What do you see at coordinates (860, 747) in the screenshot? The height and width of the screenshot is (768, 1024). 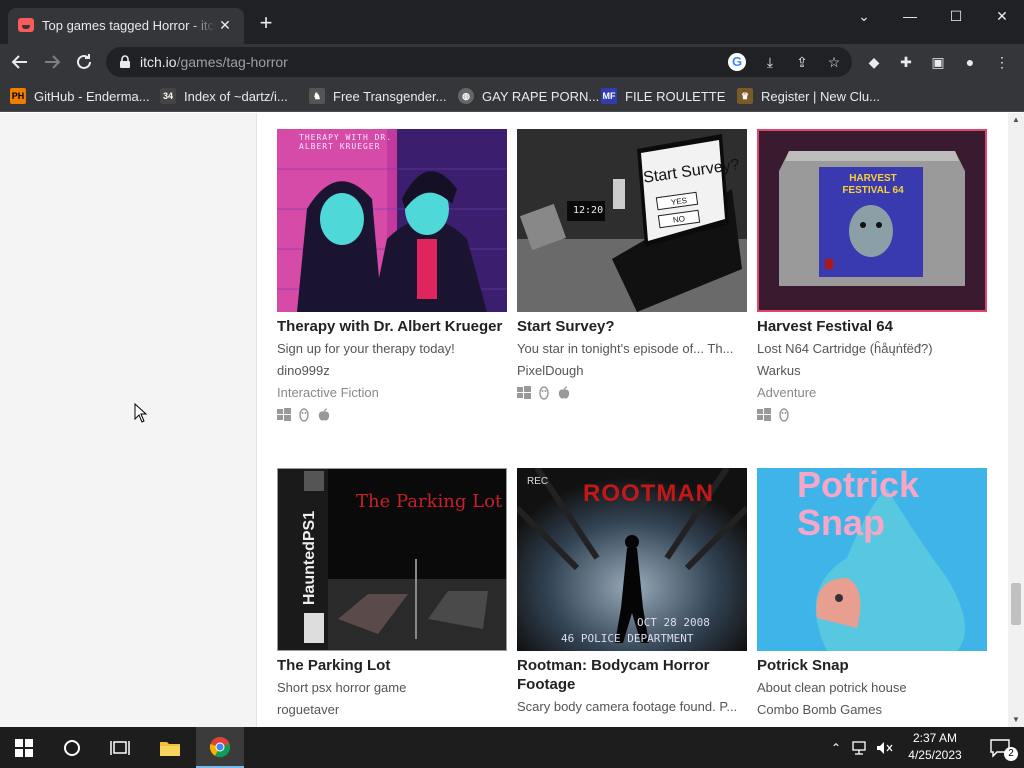 I see `network-icon` at bounding box center [860, 747].